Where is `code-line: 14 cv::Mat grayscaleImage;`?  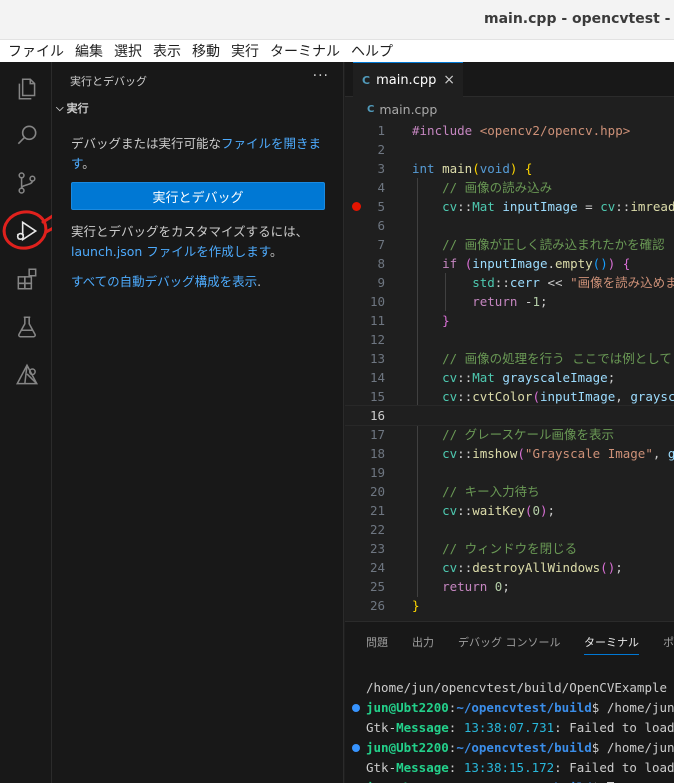 code-line: 14 cv::Mat grayscaleImage; is located at coordinates (509, 377).